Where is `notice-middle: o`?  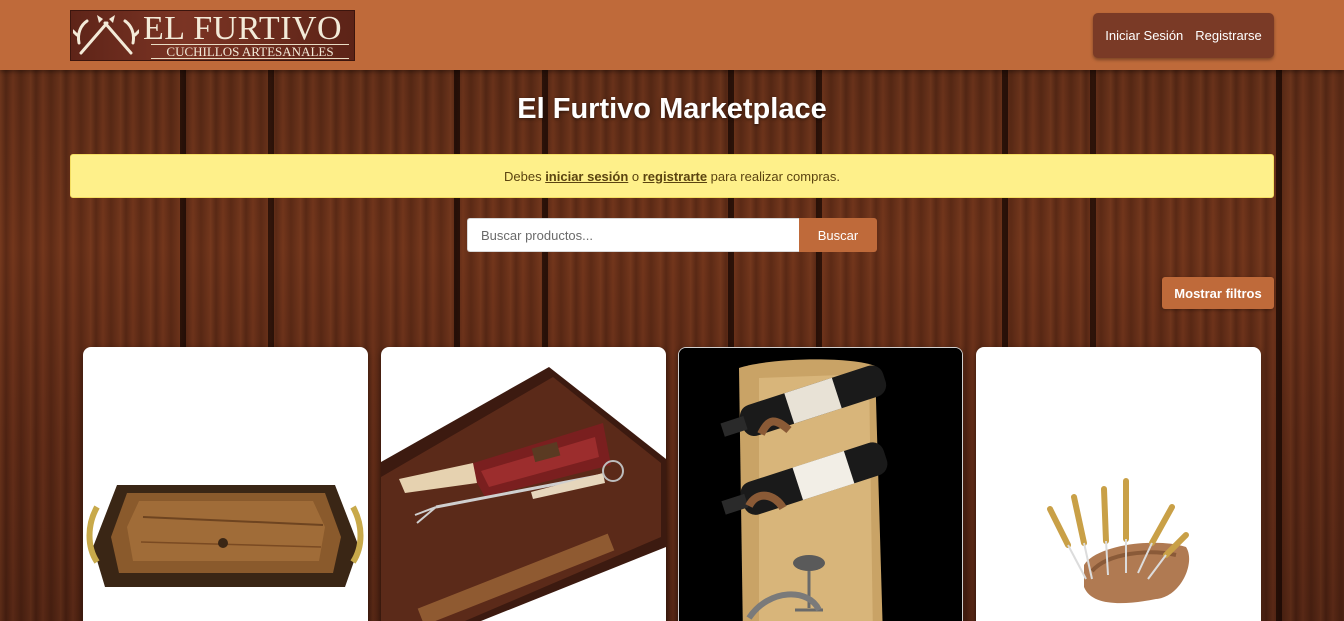
notice-middle: o is located at coordinates (635, 176).